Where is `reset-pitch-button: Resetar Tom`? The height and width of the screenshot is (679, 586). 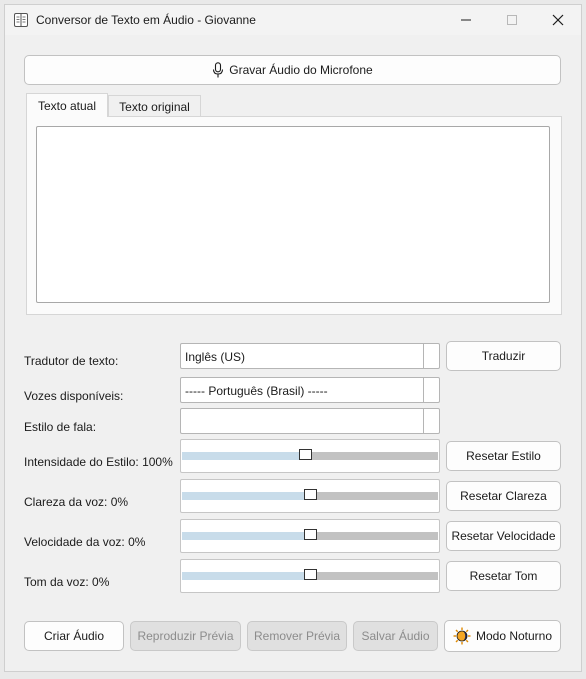 reset-pitch-button: Resetar Tom is located at coordinates (503, 576).